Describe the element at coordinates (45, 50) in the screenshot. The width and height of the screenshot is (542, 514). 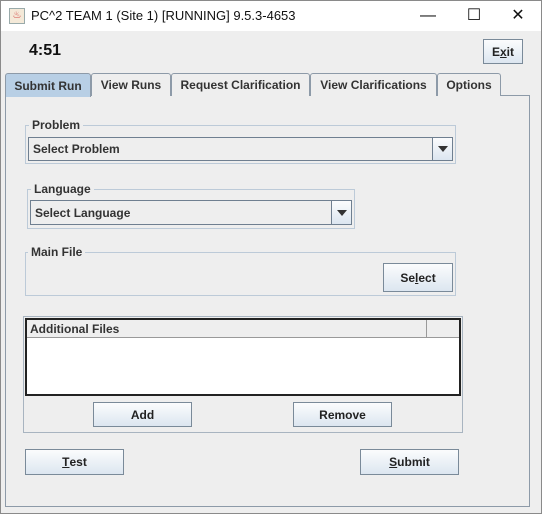
I see `time-remaining: 4:51` at that location.